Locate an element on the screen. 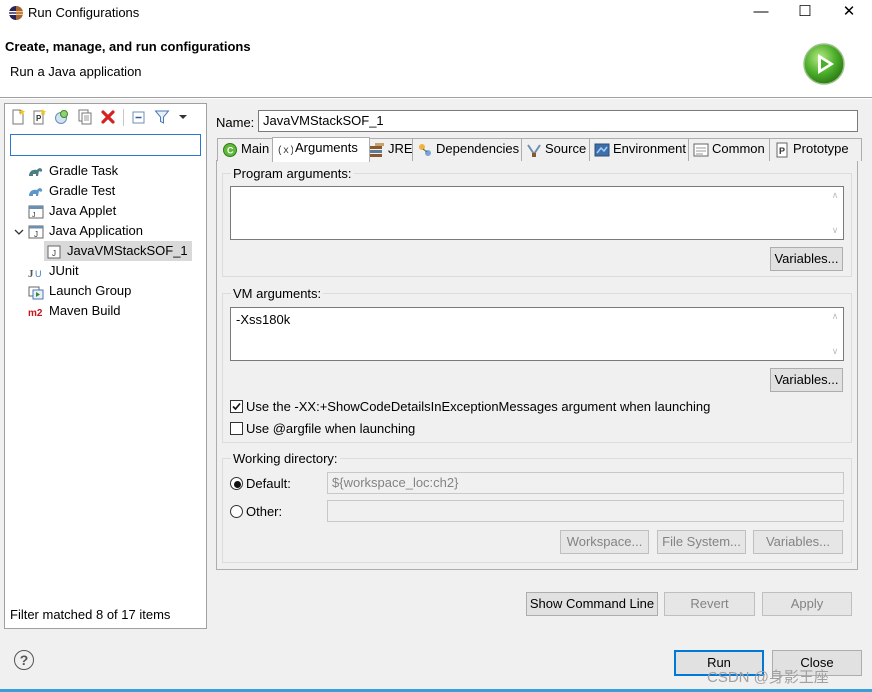  checkmark-icon is located at coordinates (236, 406).